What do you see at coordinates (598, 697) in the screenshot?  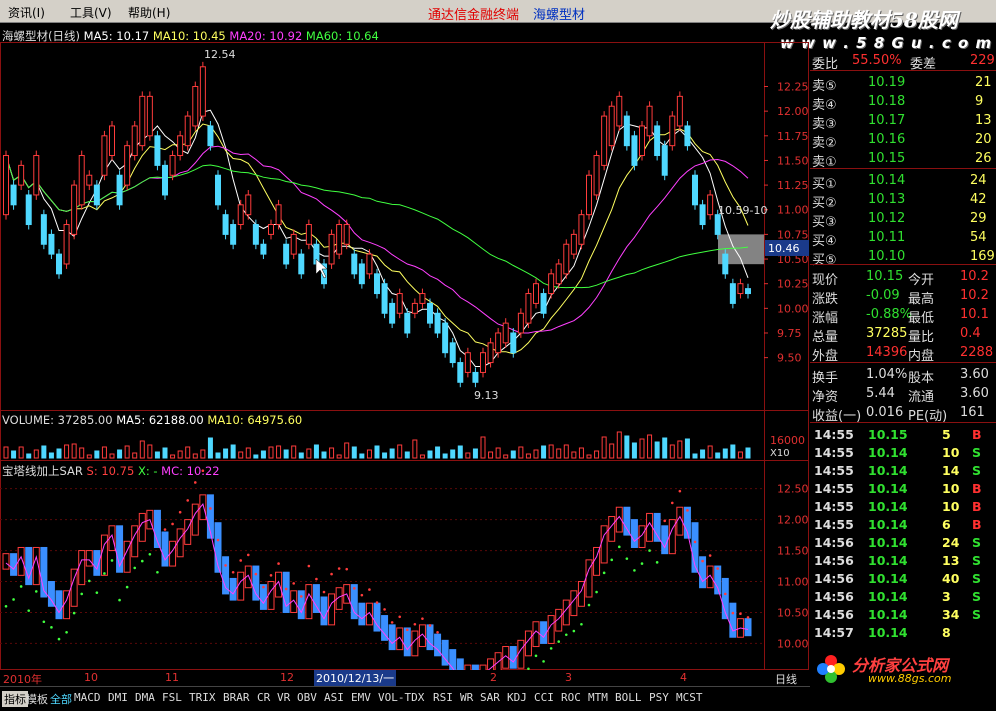 I see `indicator-tab: MTM` at bounding box center [598, 697].